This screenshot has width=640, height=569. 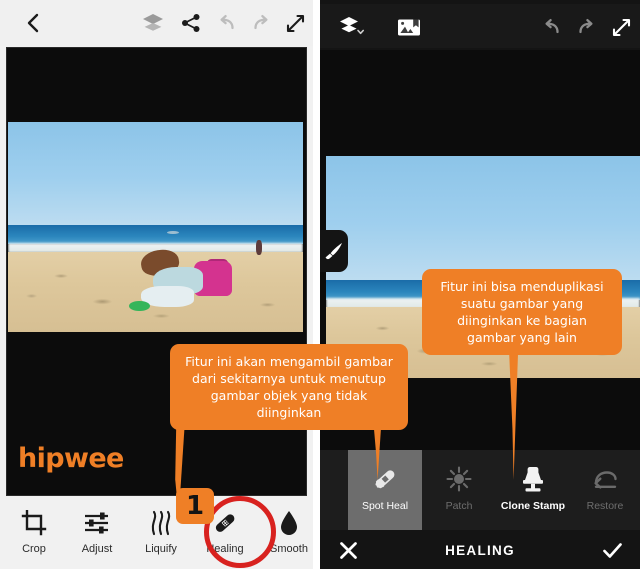 What do you see at coordinates (240, 532) in the screenshot?
I see `healing-highlight-circle` at bounding box center [240, 532].